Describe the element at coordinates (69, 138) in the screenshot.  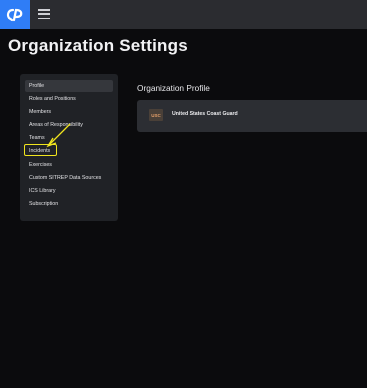
I see `sidebar-item-teams: Teams` at that location.